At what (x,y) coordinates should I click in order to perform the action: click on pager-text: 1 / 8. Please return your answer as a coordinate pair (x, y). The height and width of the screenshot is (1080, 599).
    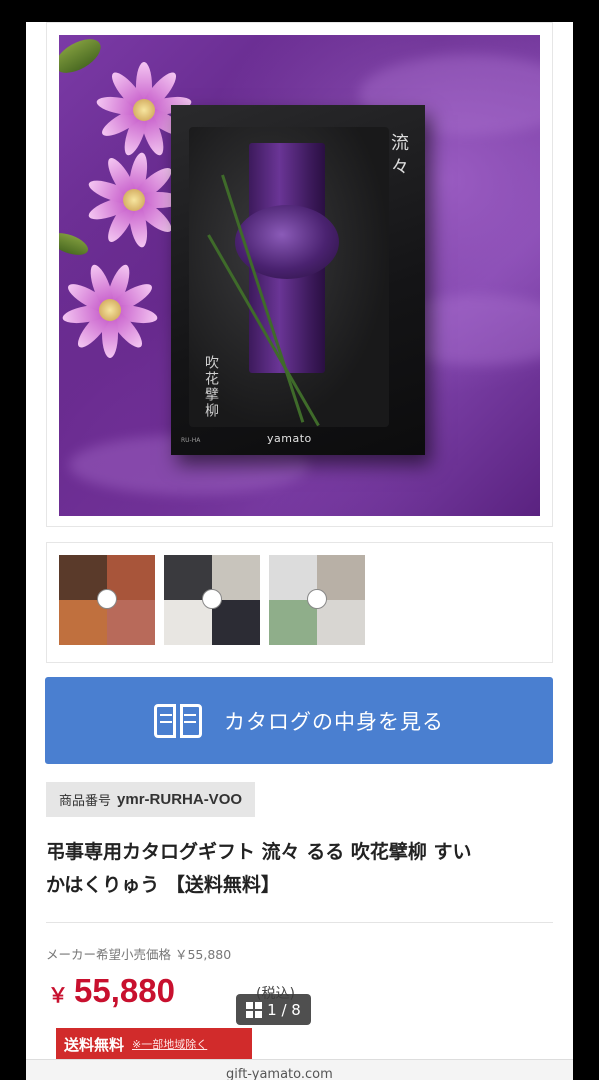
    Looking at the image, I should click on (284, 1009).